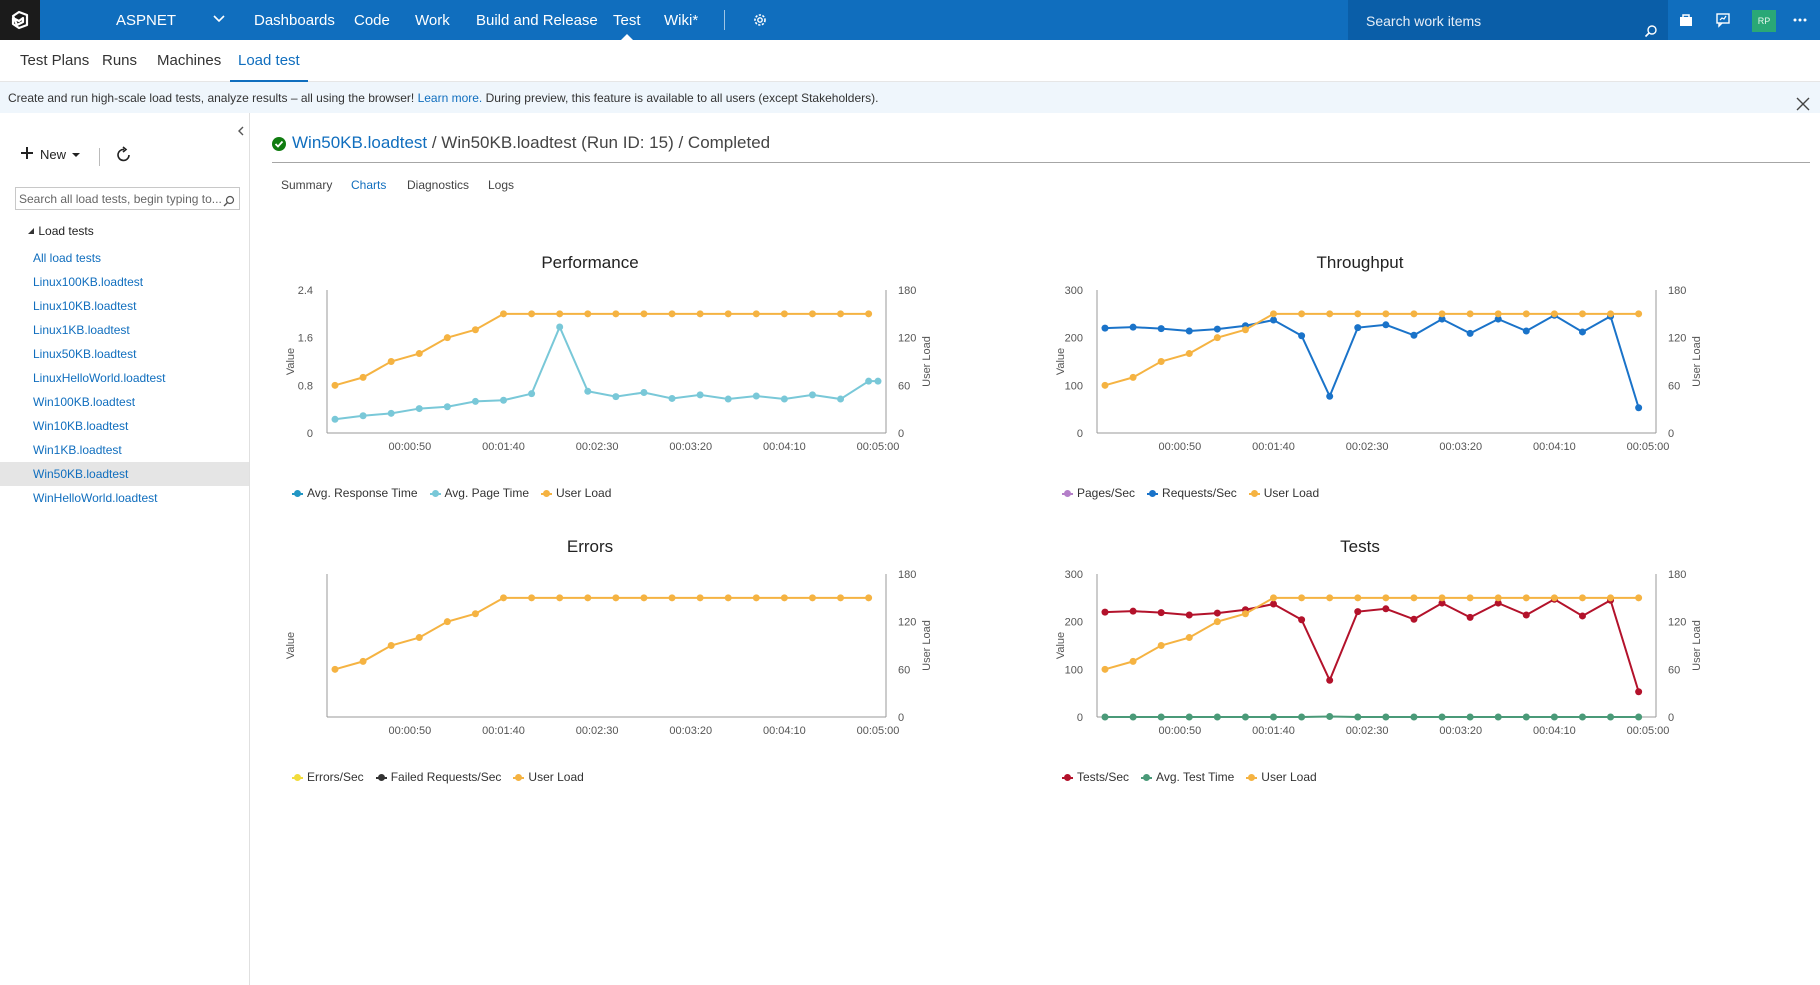  What do you see at coordinates (294, 20) in the screenshot?
I see `nav-dashboards: Dashboards` at bounding box center [294, 20].